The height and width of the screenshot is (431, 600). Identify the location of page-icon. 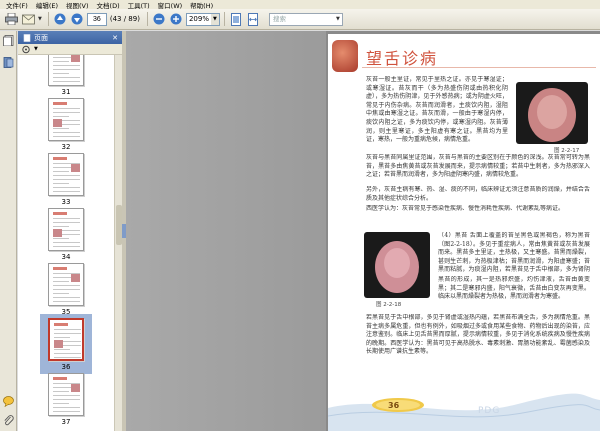
(27, 37).